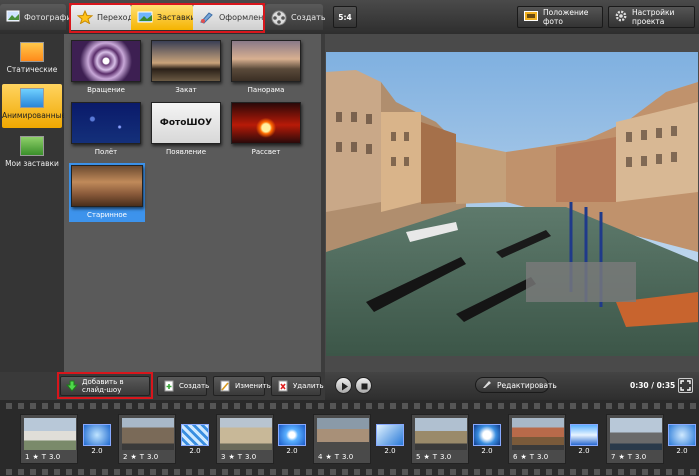  What do you see at coordinates (266, 68) in the screenshot?
I see `intro-tile: Панорама` at bounding box center [266, 68].